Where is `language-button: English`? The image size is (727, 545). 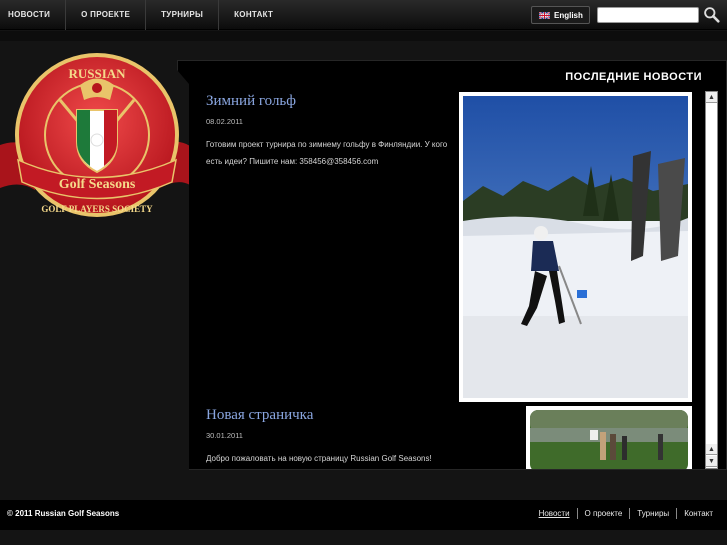
language-button: English is located at coordinates (560, 15).